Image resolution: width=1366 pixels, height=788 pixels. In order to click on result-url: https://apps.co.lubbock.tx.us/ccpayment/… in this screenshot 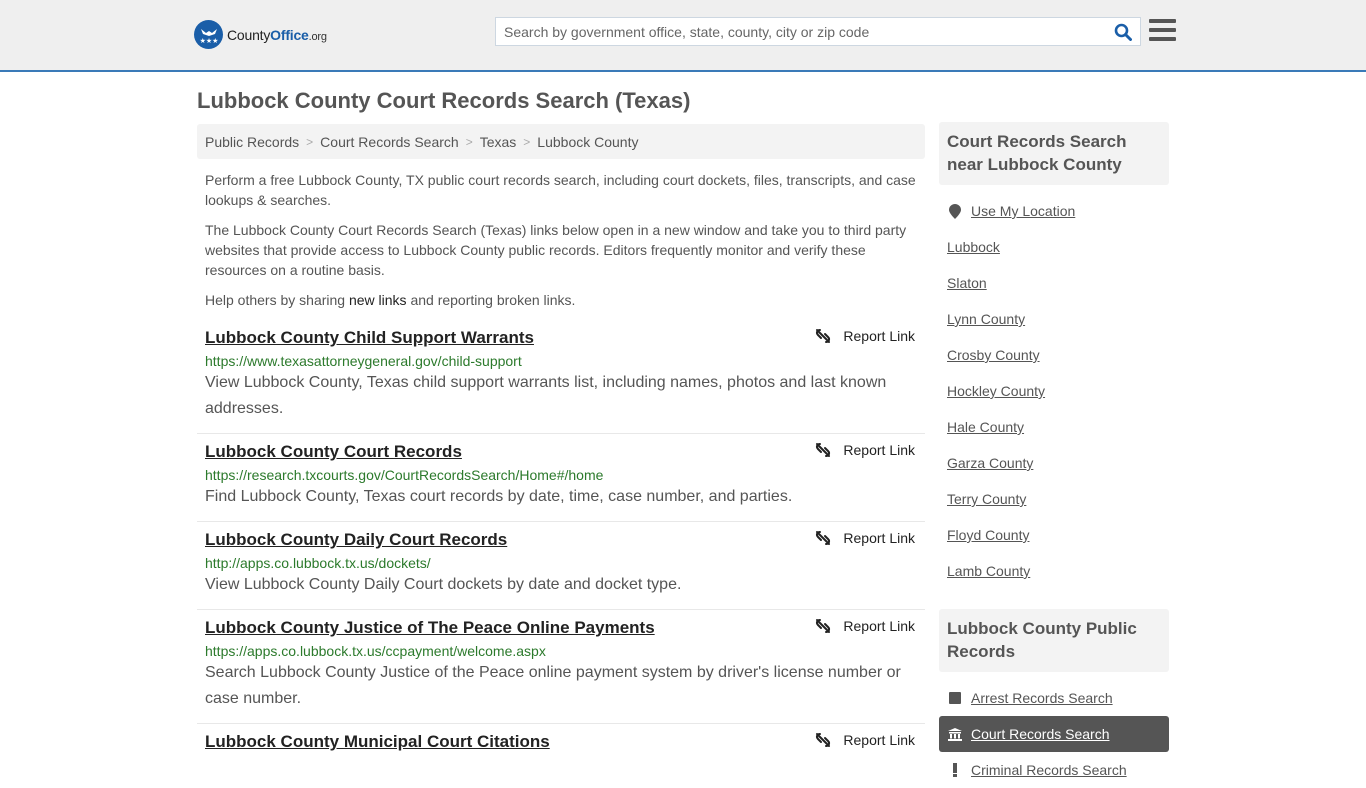, I will do `click(561, 651)`.